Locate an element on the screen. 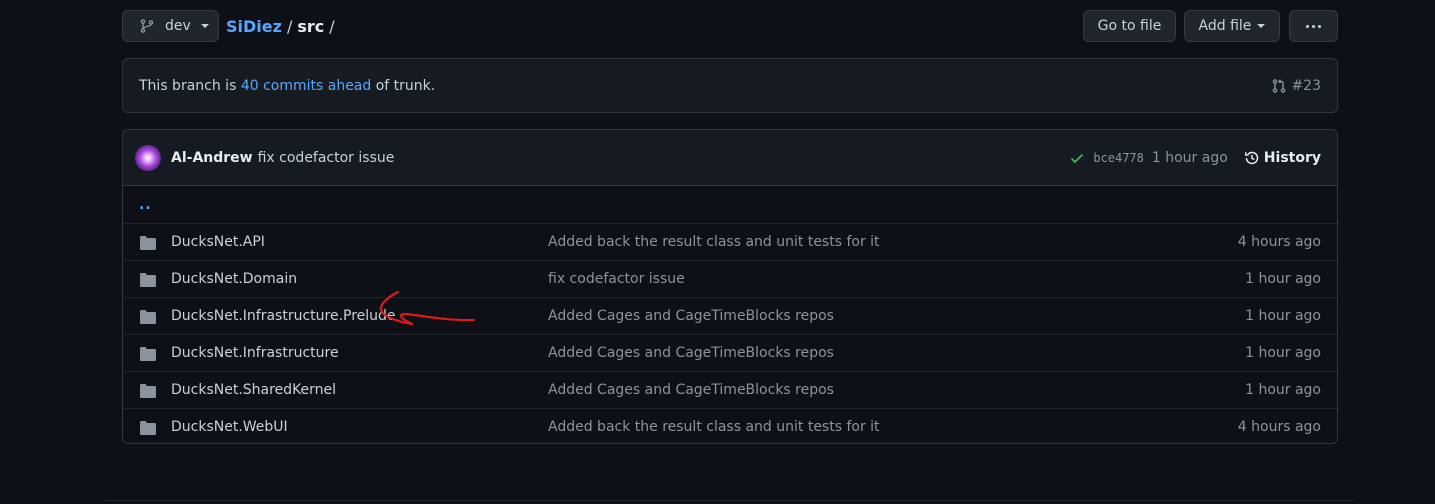 The image size is (1435, 504). kebab-horizontal-icon is located at coordinates (1313, 26).